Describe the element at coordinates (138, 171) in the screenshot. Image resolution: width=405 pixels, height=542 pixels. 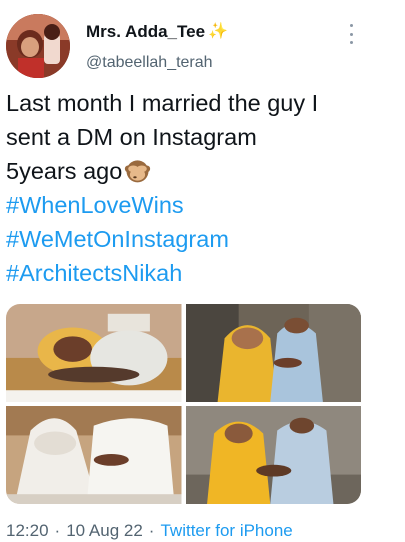
I see `see-no-evil-monkey-icon` at that location.